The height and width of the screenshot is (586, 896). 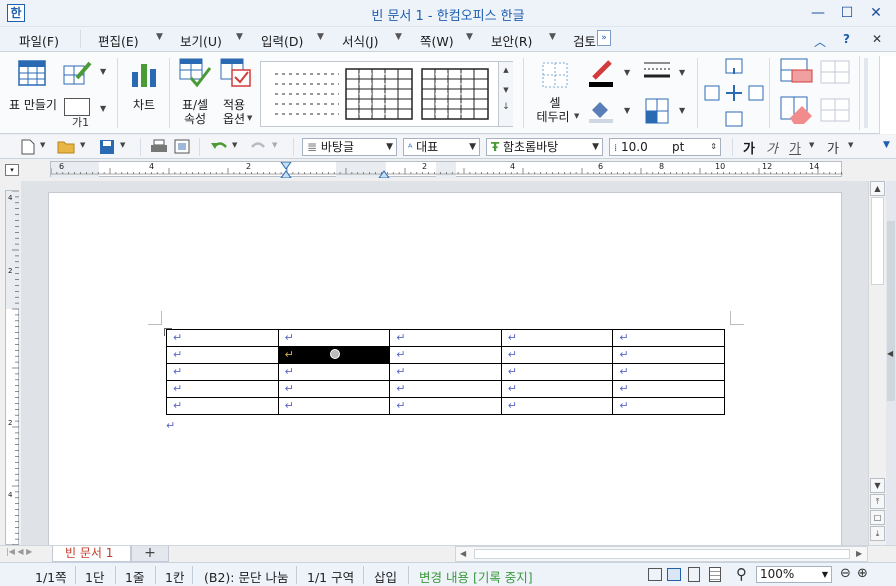 What do you see at coordinates (877, 241) in the screenshot?
I see `scroll-thumb` at bounding box center [877, 241].